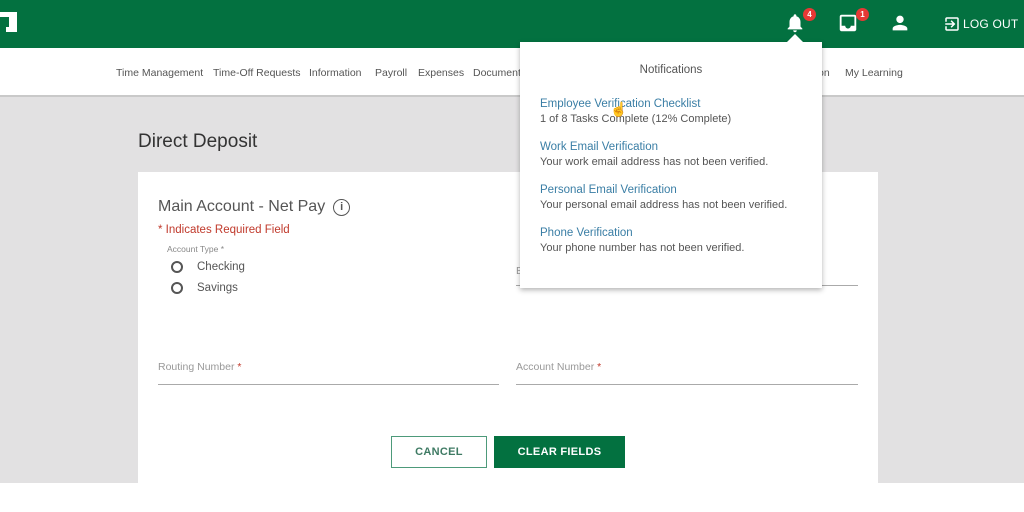 The width and height of the screenshot is (1024, 512). I want to click on inbox-badge: 1, so click(862, 14).